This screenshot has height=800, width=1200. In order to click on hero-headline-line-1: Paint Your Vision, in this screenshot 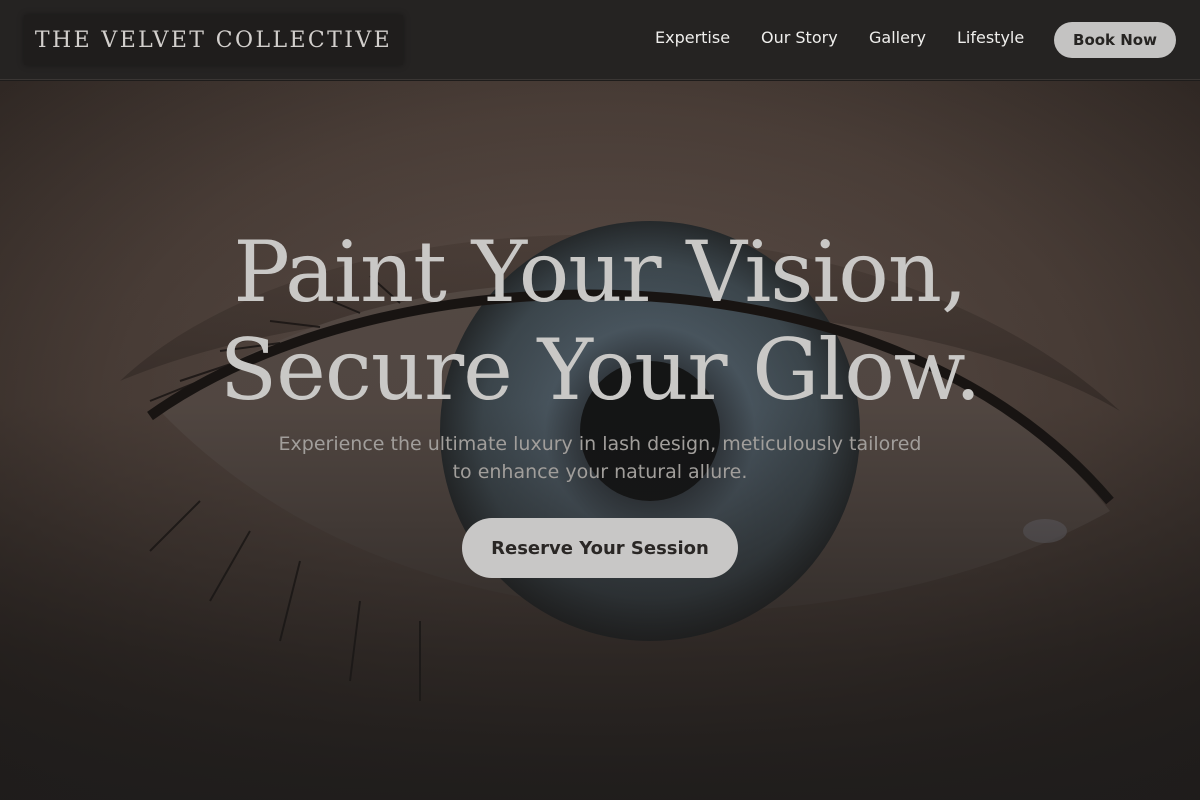, I will do `click(600, 272)`.